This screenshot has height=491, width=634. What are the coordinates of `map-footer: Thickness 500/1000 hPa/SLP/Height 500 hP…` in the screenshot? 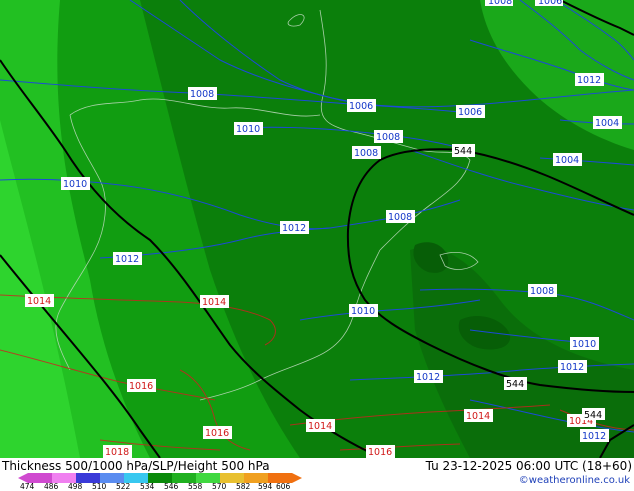 It's located at (317, 474).